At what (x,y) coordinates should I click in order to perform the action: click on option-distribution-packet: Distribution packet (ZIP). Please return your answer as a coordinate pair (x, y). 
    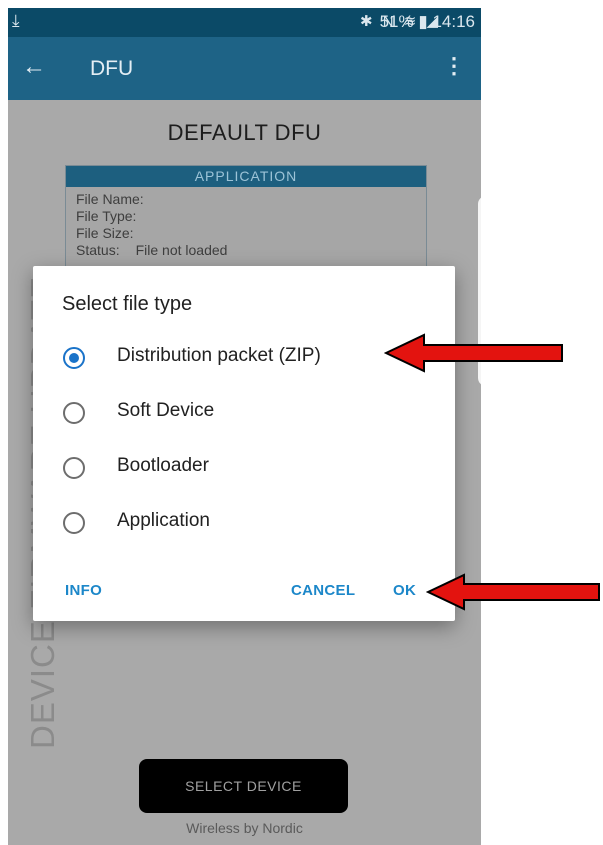
    Looking at the image, I should click on (248, 359).